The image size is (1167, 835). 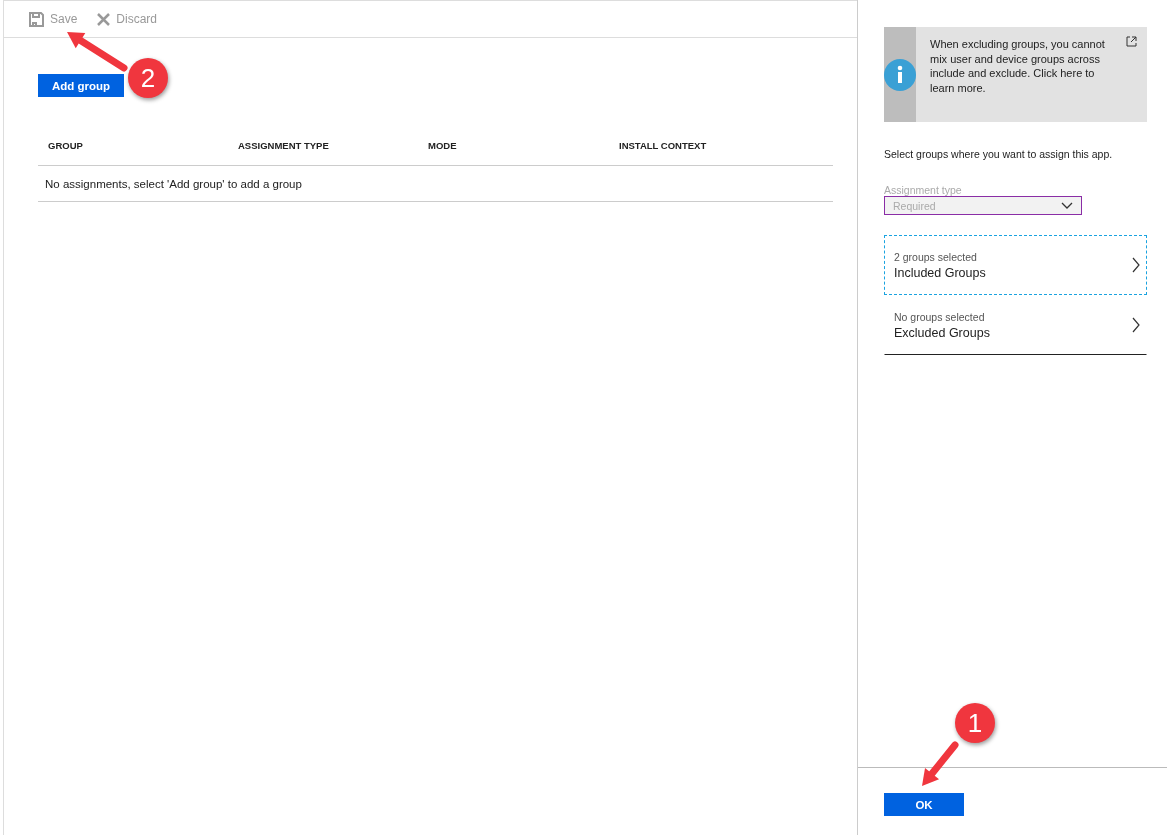 I want to click on callout-number-badge: 1, so click(x=975, y=723).